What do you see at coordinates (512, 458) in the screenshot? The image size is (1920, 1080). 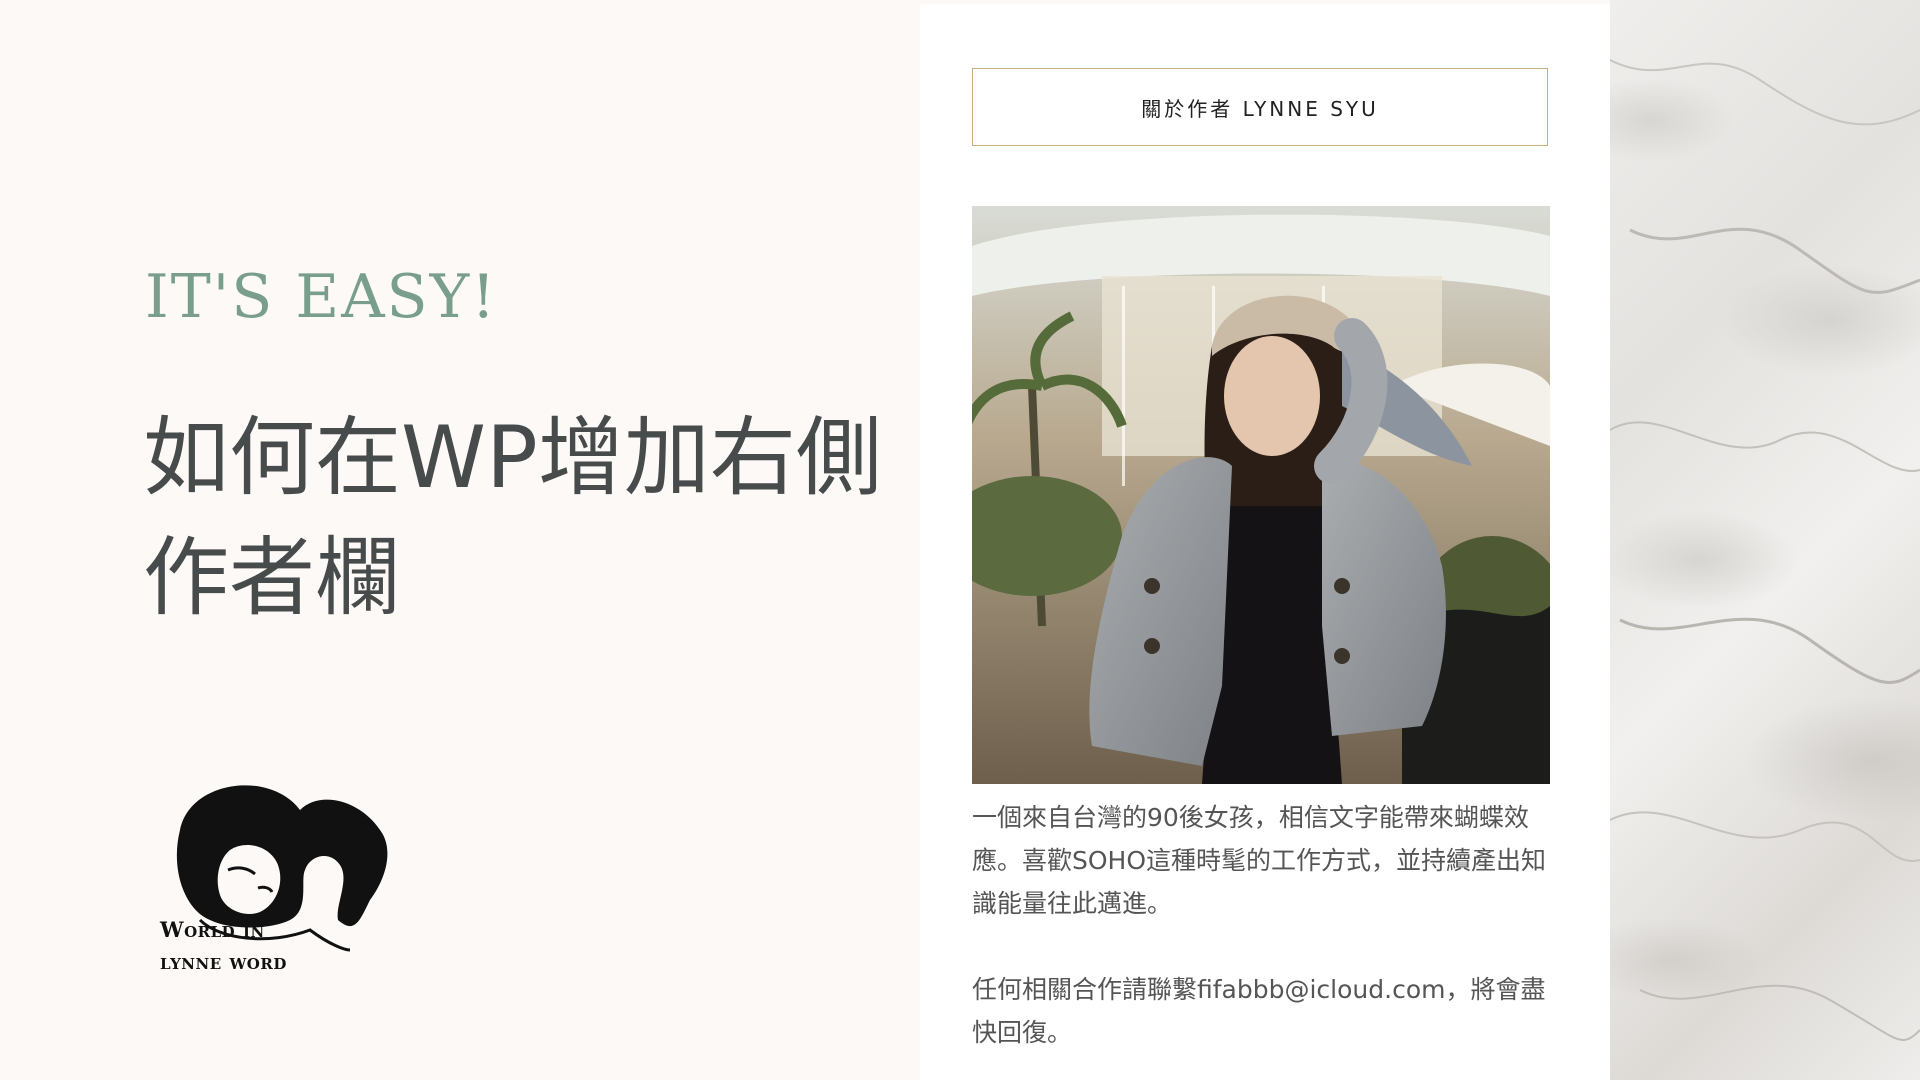 I see `headline-line-1: 如何在WP增加右側` at bounding box center [512, 458].